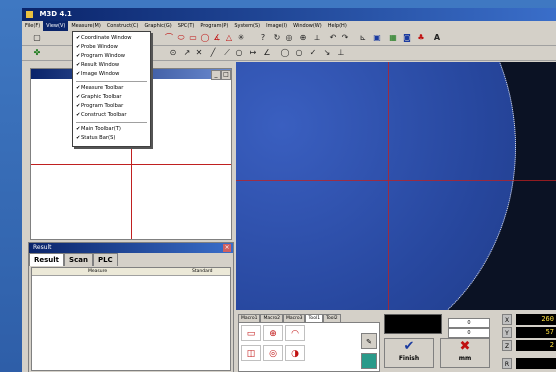  Describe the element at coordinates (241, 38) in the screenshot. I see `point-tool-icon: ✳` at that location.